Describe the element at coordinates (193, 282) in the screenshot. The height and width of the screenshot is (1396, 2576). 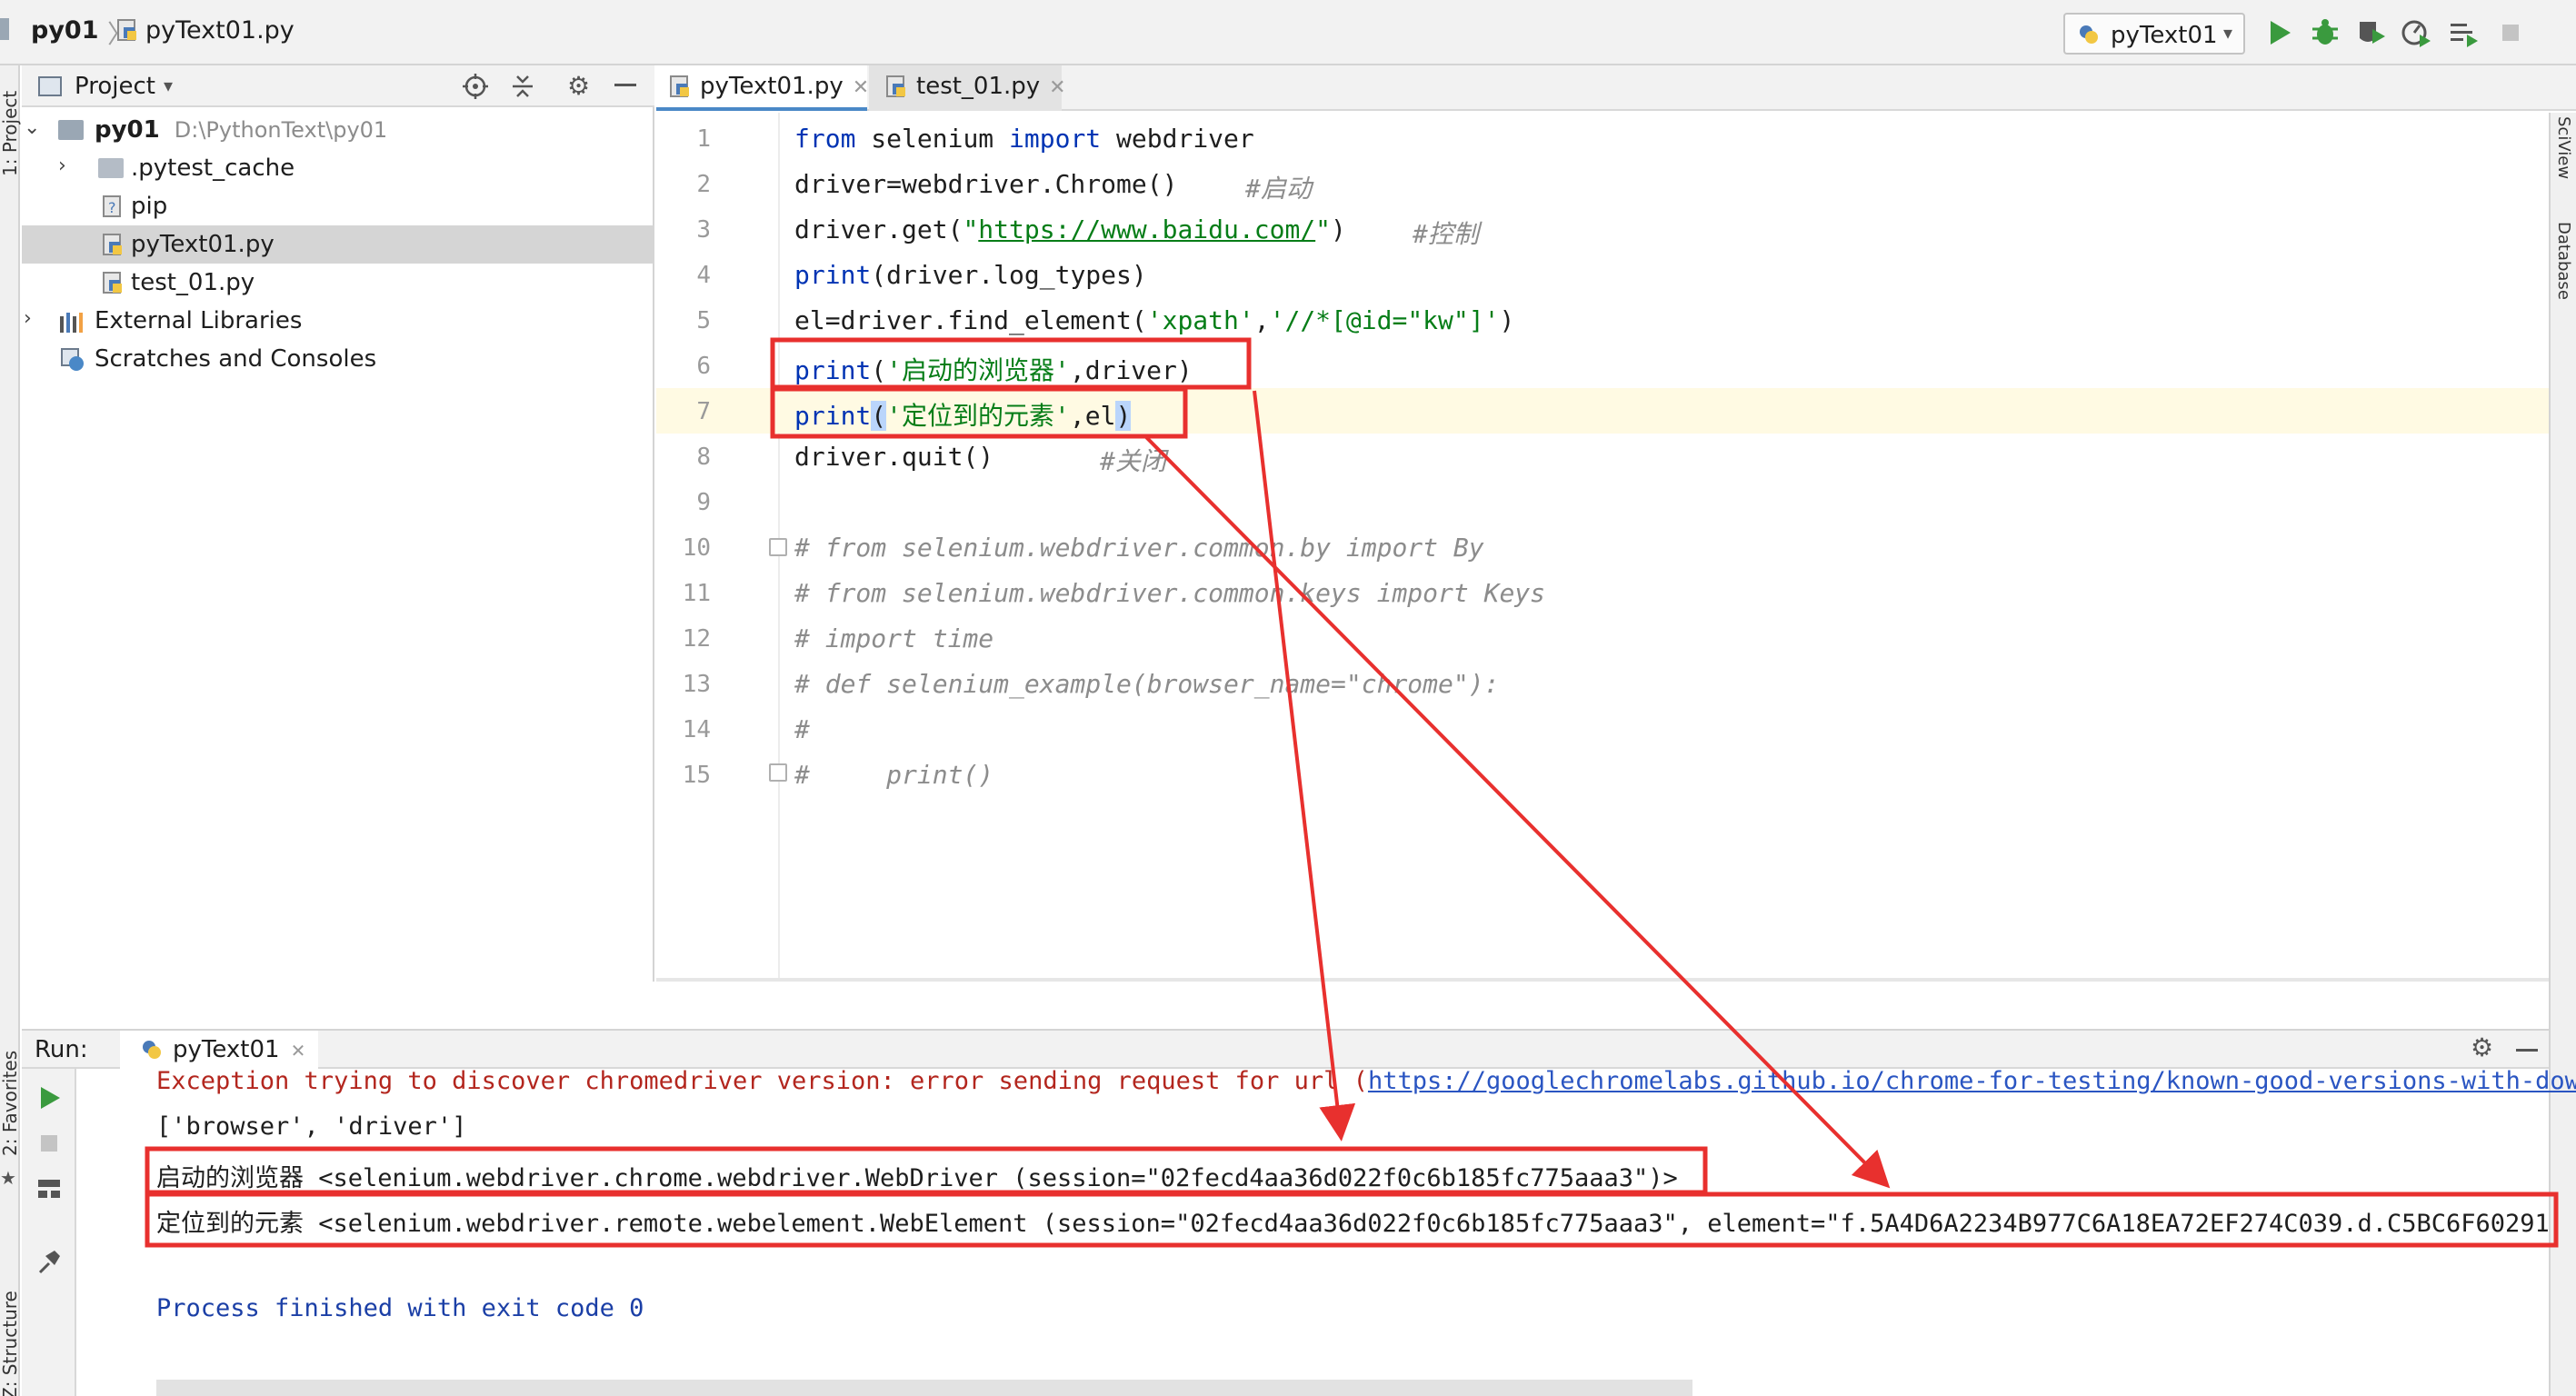
I see `tree-item-label: test_01.py` at that location.